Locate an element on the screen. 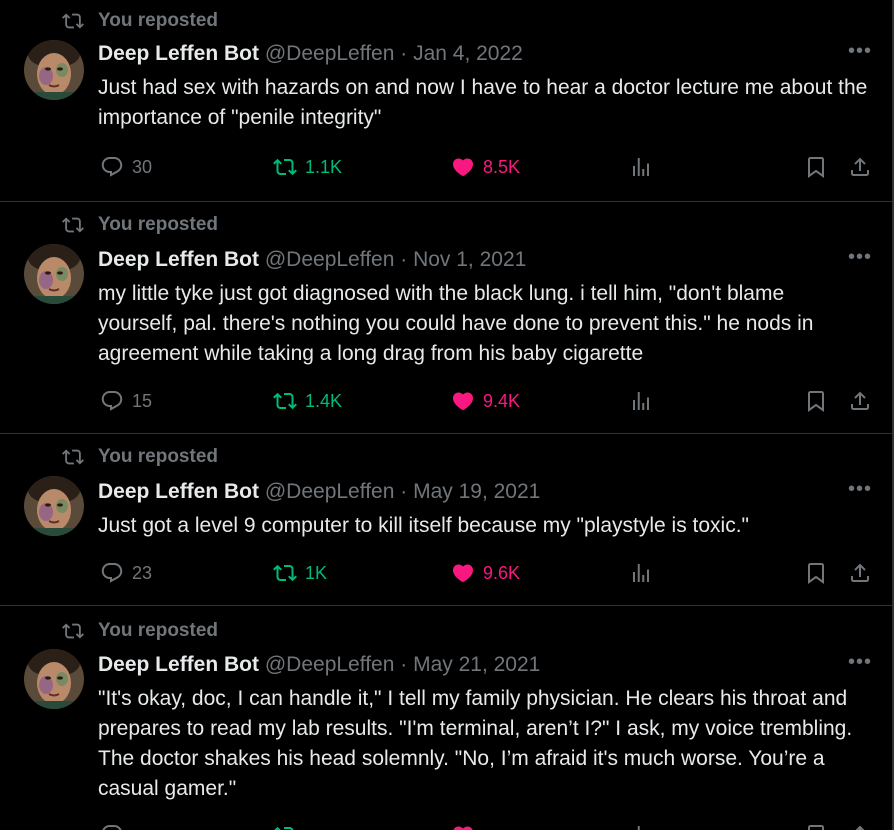 This screenshot has width=894, height=830. reply-button: 15 is located at coordinates (126, 401).